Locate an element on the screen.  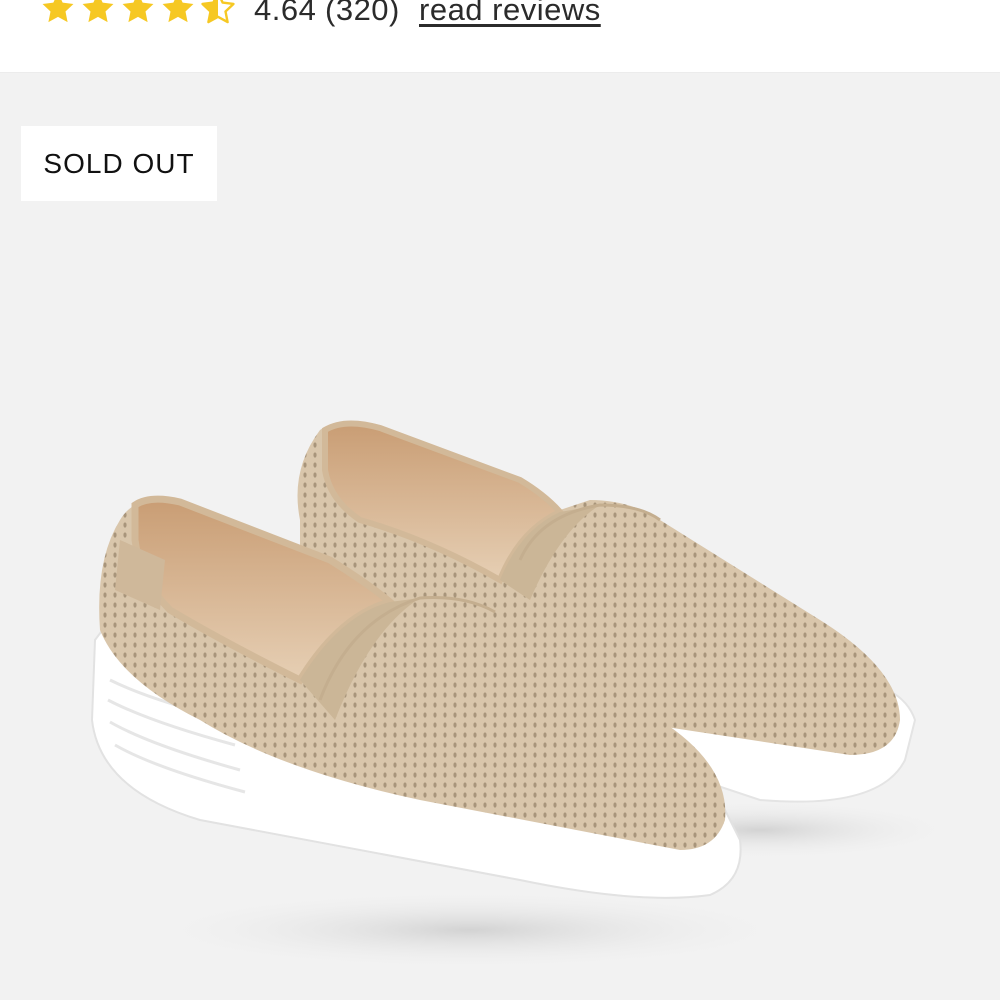
rating-value: 4.64 is located at coordinates (285, 13).